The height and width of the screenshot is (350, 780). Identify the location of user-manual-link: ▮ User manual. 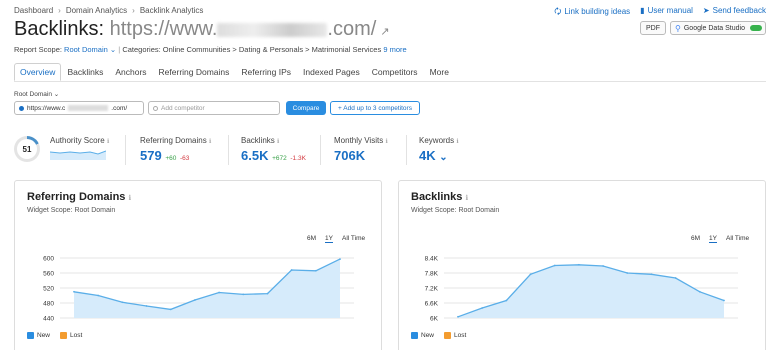
(666, 13).